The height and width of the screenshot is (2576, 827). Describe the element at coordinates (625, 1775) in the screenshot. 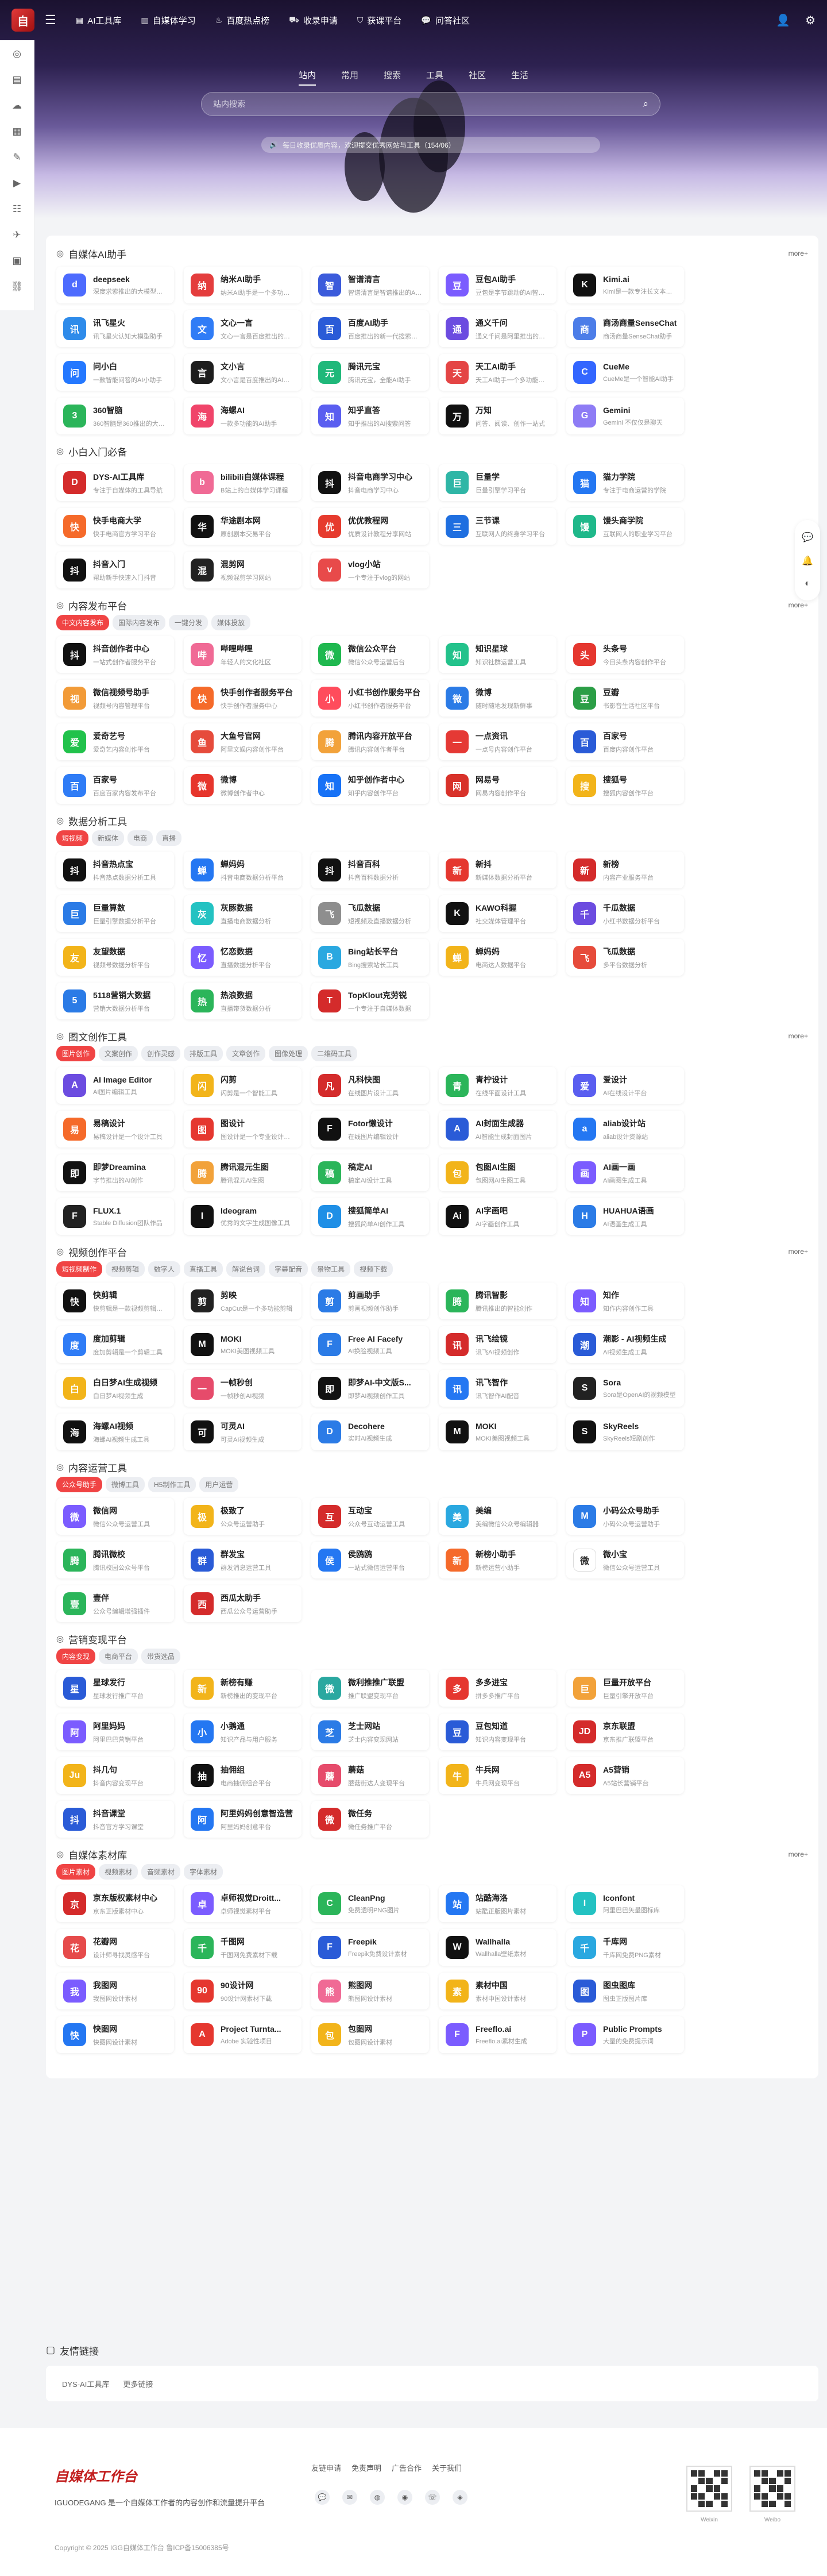

I see `tool-card: A5 A5营销 A5站长营销平台` at that location.